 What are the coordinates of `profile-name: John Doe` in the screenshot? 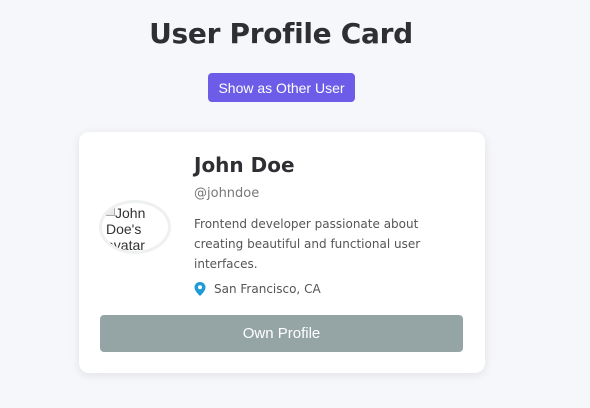 It's located at (244, 165).